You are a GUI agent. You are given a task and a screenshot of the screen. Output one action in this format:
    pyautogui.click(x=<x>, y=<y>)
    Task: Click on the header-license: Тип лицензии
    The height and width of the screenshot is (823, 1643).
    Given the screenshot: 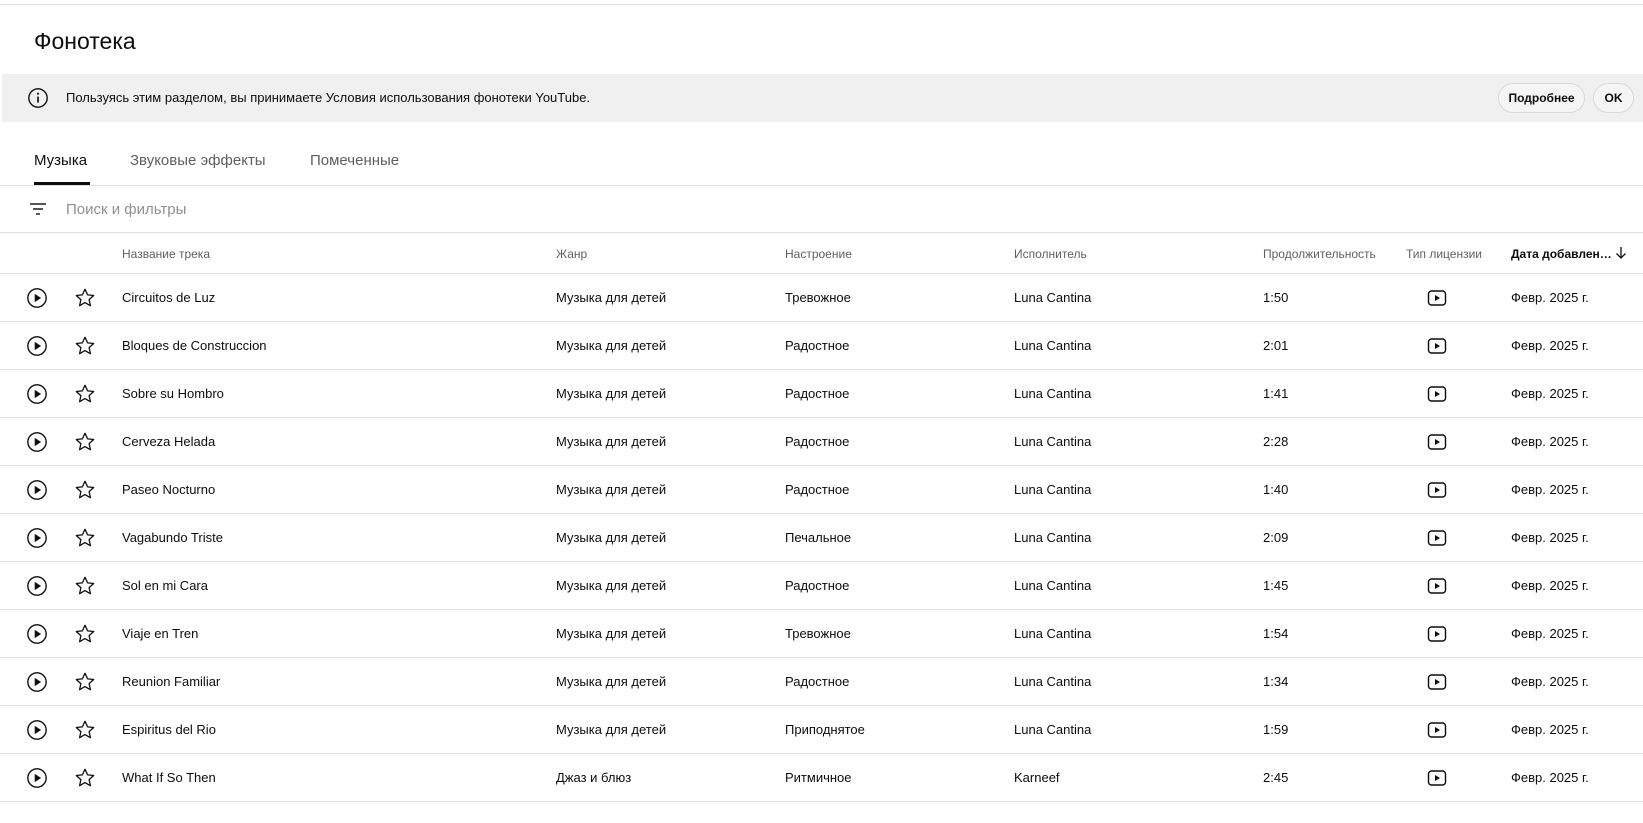 What is the action you would take?
    pyautogui.click(x=1444, y=254)
    